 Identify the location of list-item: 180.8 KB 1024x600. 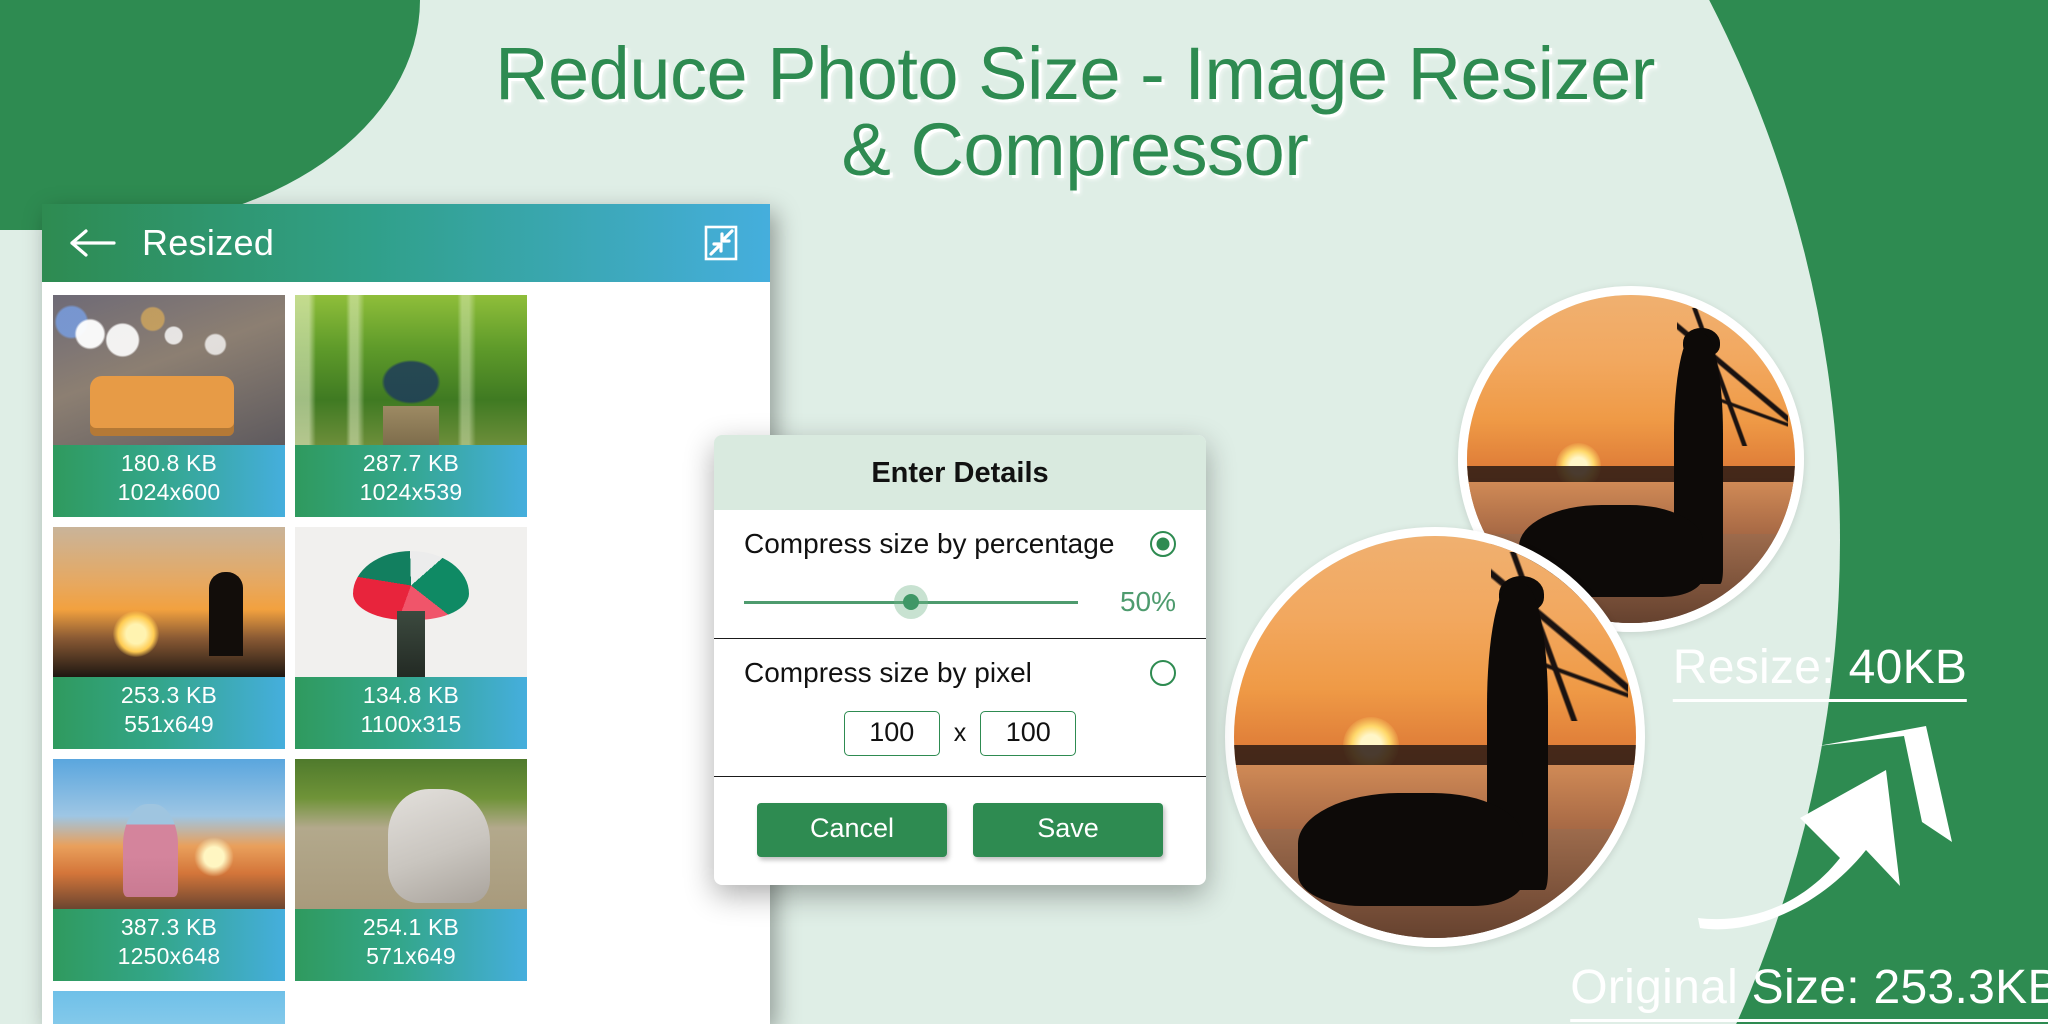
(169, 406).